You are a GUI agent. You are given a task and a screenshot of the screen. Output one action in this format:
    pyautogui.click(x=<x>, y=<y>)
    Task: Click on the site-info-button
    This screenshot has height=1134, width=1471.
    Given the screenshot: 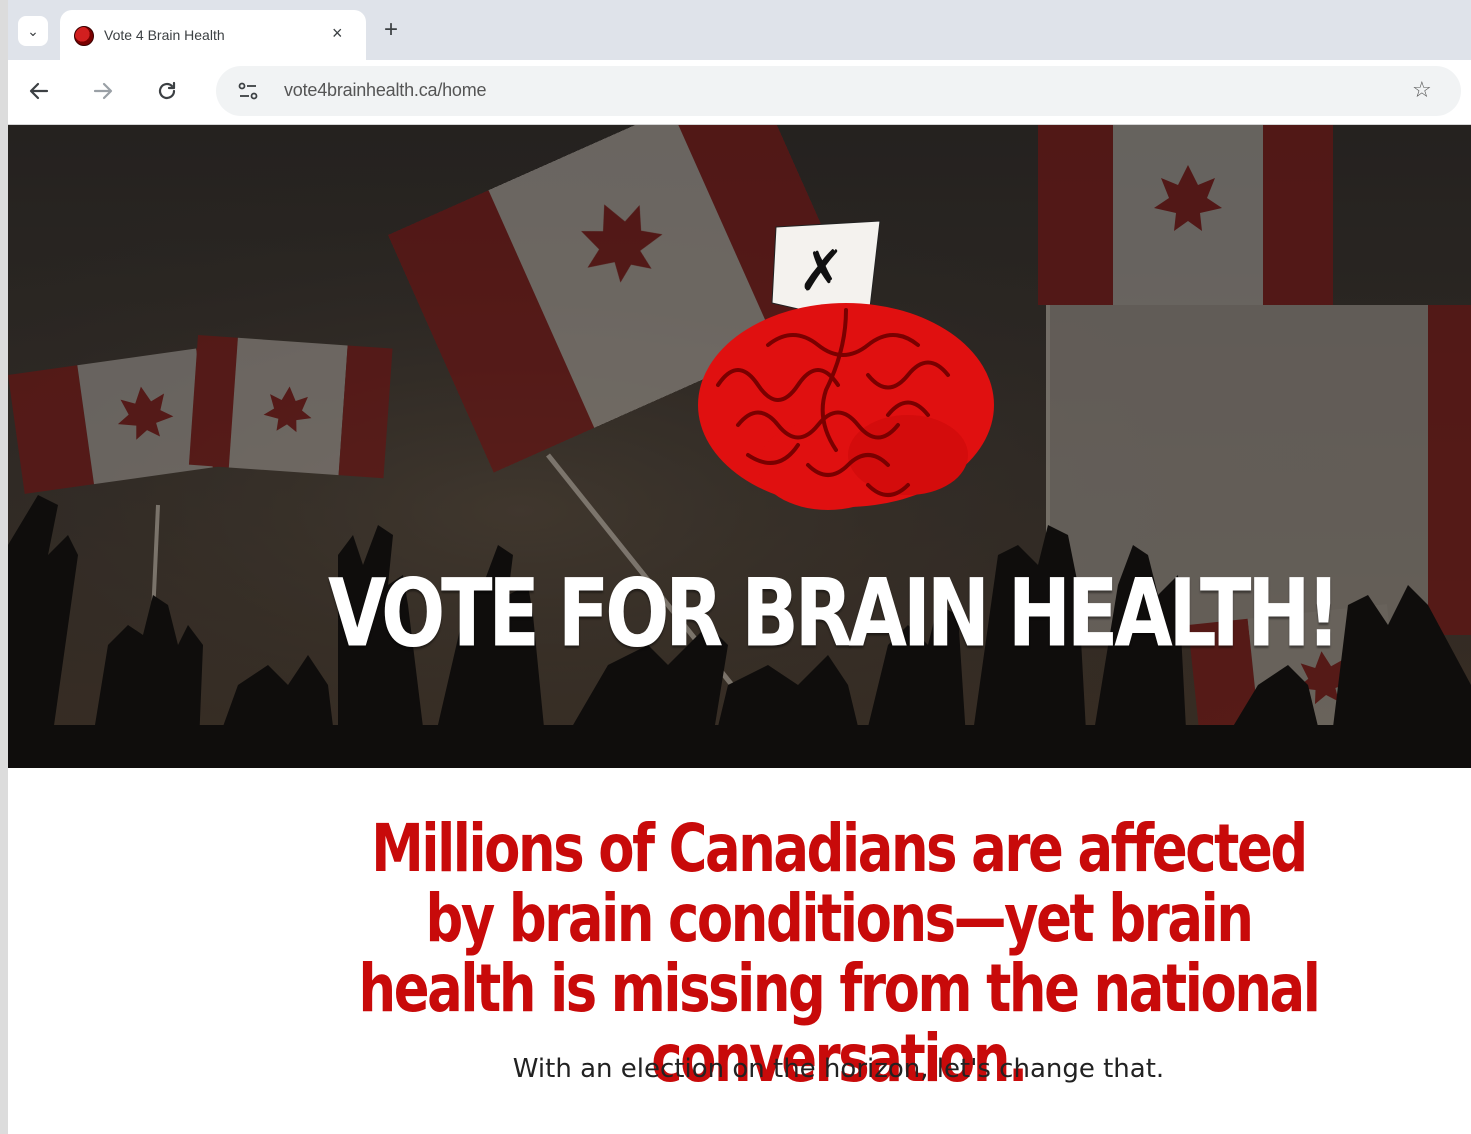 What is the action you would take?
    pyautogui.click(x=248, y=91)
    